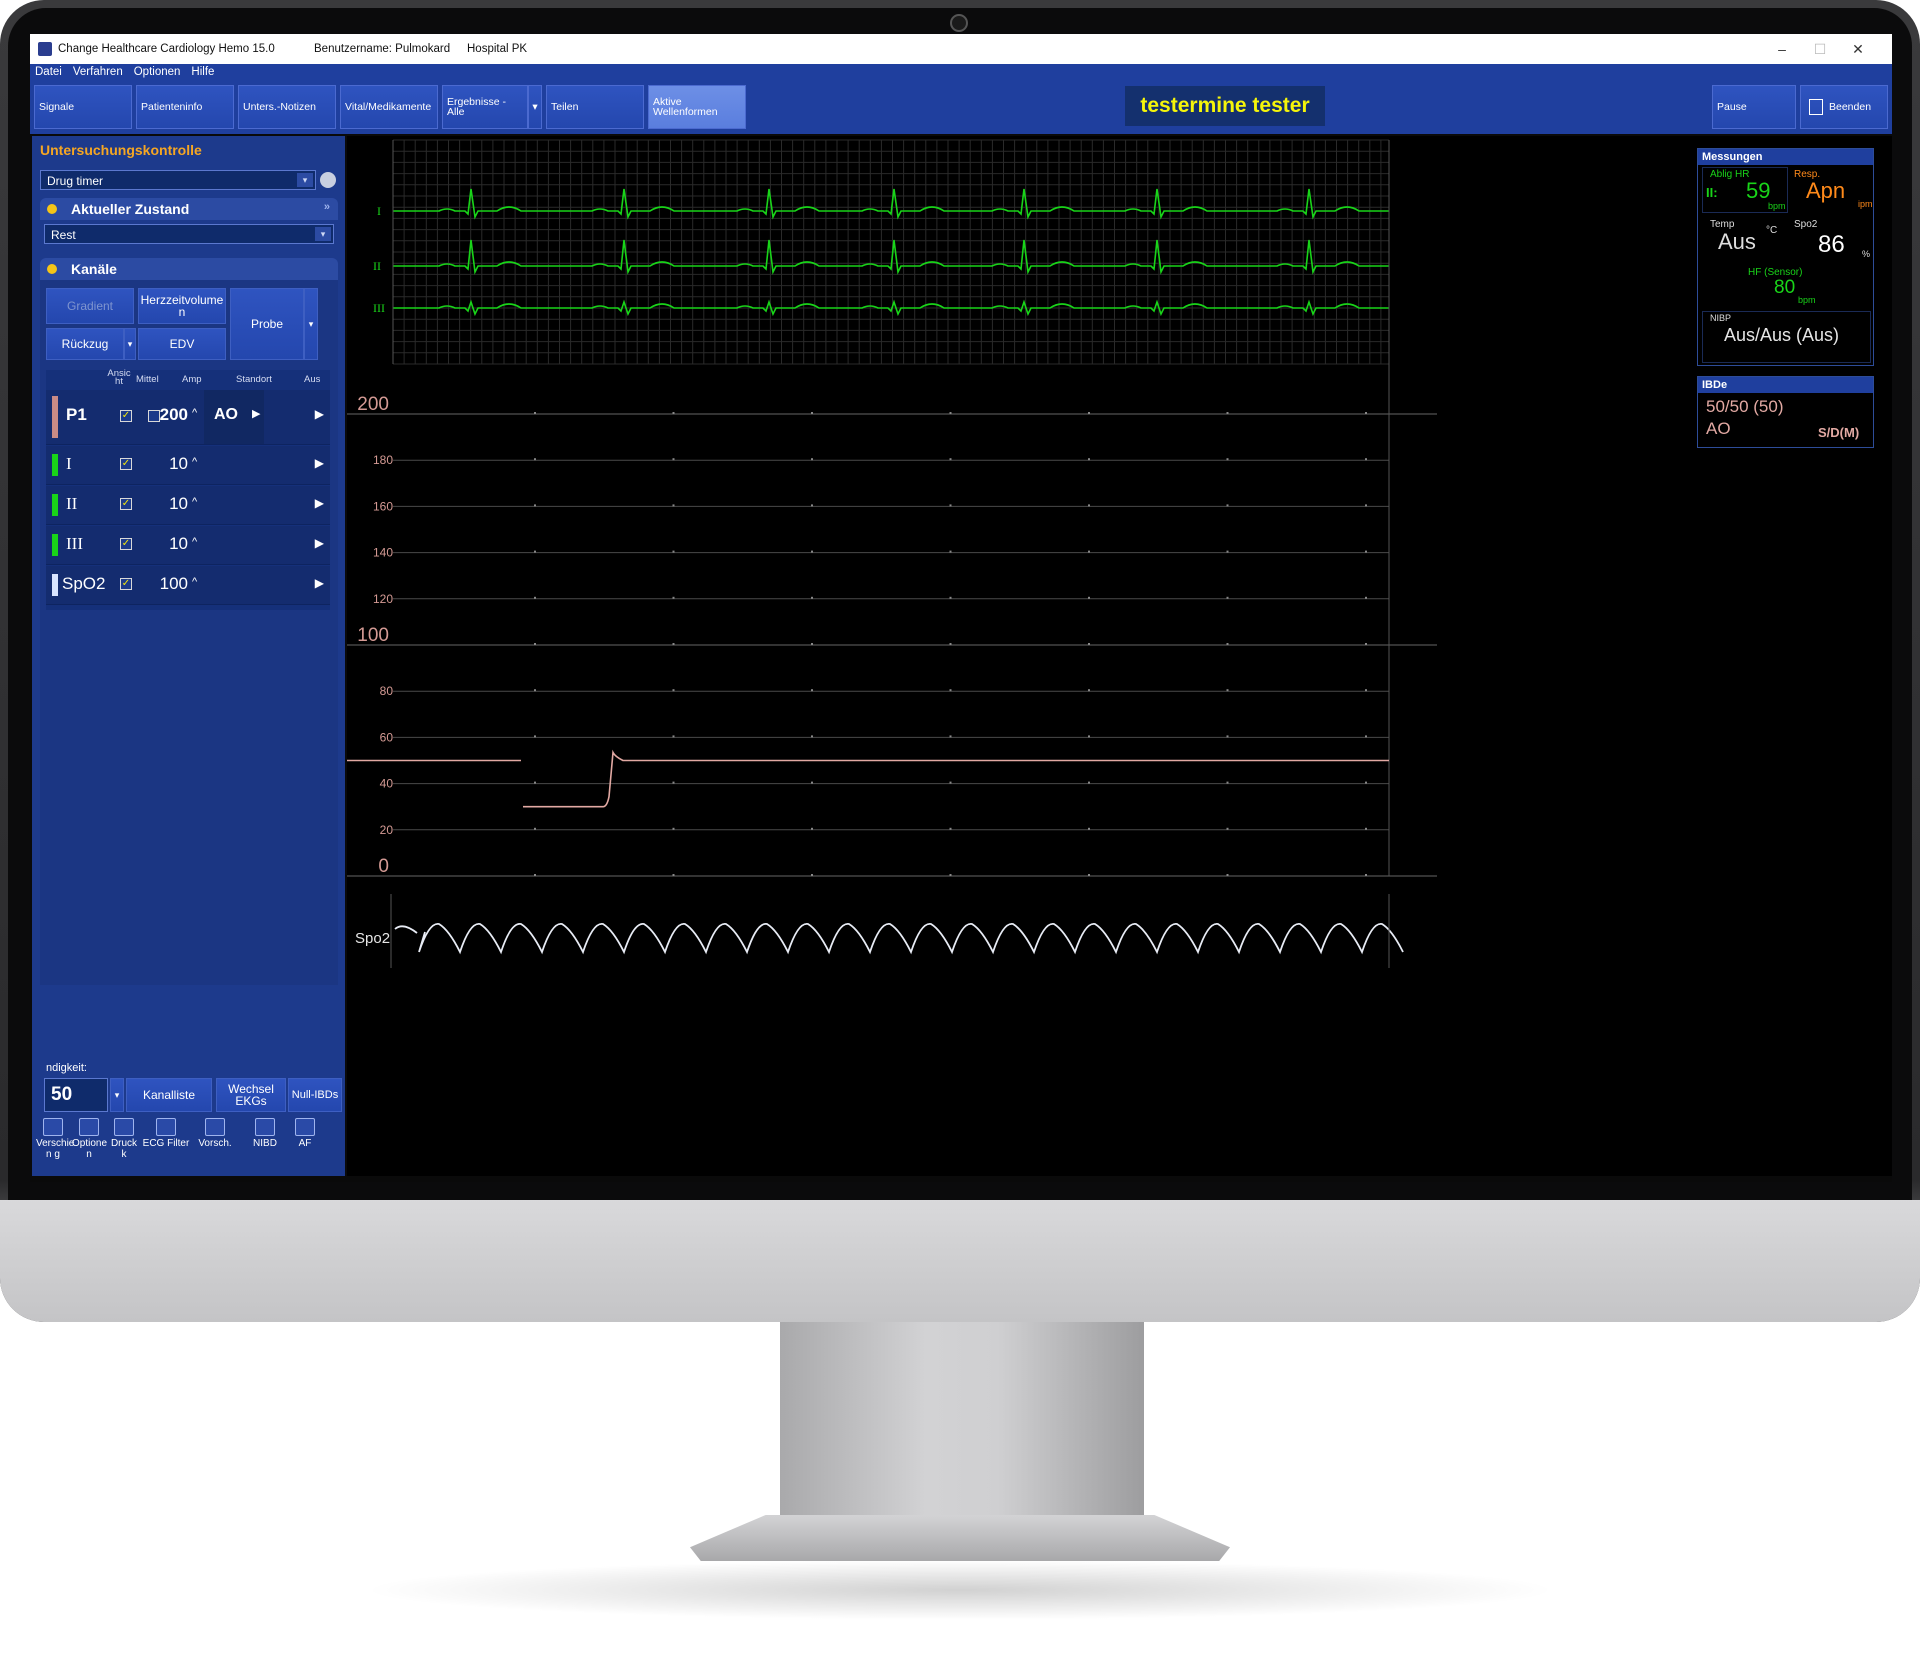 Image resolution: width=1920 pixels, height=1671 pixels. What do you see at coordinates (1826, 190) in the screenshot?
I see `resp-value: Apn` at bounding box center [1826, 190].